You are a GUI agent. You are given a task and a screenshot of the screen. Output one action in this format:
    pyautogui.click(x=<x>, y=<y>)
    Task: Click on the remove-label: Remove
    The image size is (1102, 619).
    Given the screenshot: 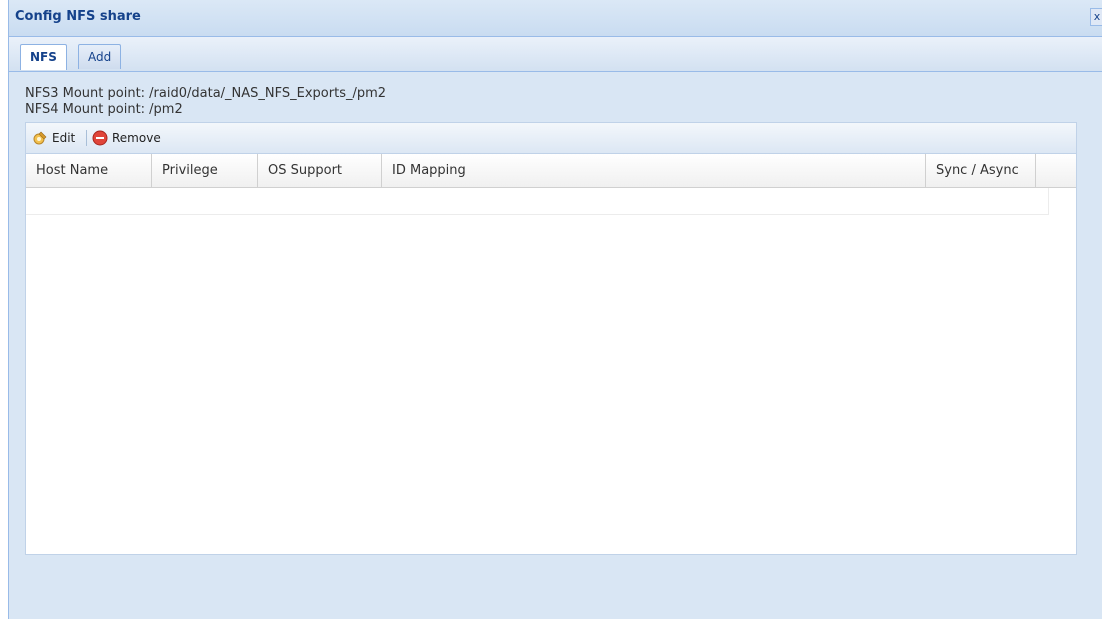 What is the action you would take?
    pyautogui.click(x=136, y=138)
    